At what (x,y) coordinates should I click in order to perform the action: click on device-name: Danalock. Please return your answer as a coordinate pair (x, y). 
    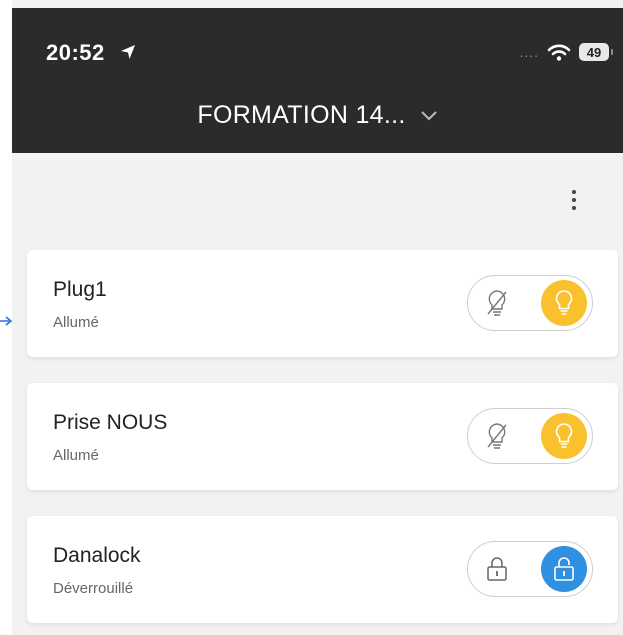
    Looking at the image, I should click on (97, 555).